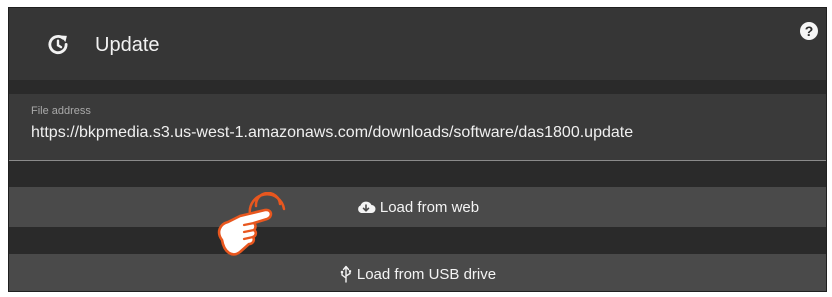 The image size is (832, 297). Describe the element at coordinates (346, 274) in the screenshot. I see `usb-icon` at that location.